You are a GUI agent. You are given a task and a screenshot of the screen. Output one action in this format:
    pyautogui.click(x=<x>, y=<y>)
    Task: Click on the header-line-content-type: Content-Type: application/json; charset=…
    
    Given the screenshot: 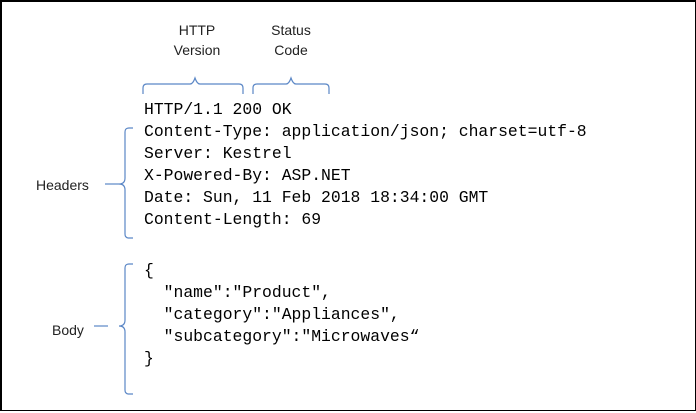 What is the action you would take?
    pyautogui.click(x=365, y=131)
    